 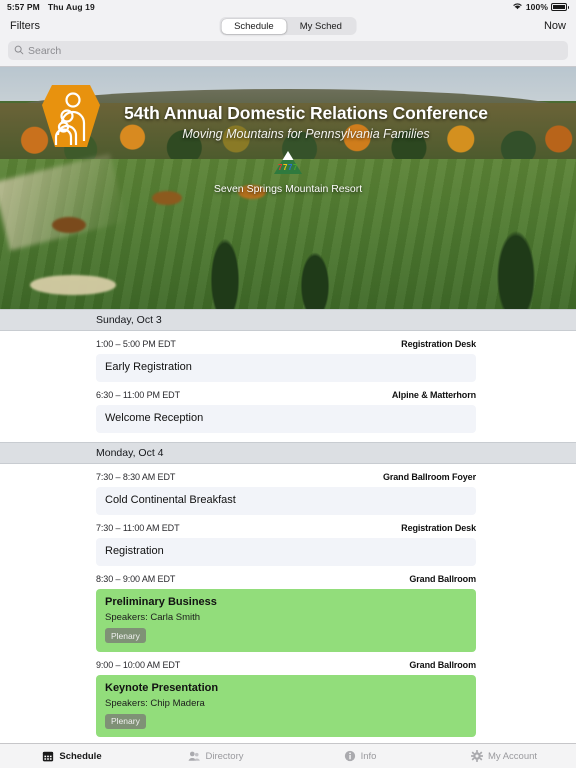 I want to click on session-time: 6:30 – 11:00 PM EDT, so click(x=138, y=395).